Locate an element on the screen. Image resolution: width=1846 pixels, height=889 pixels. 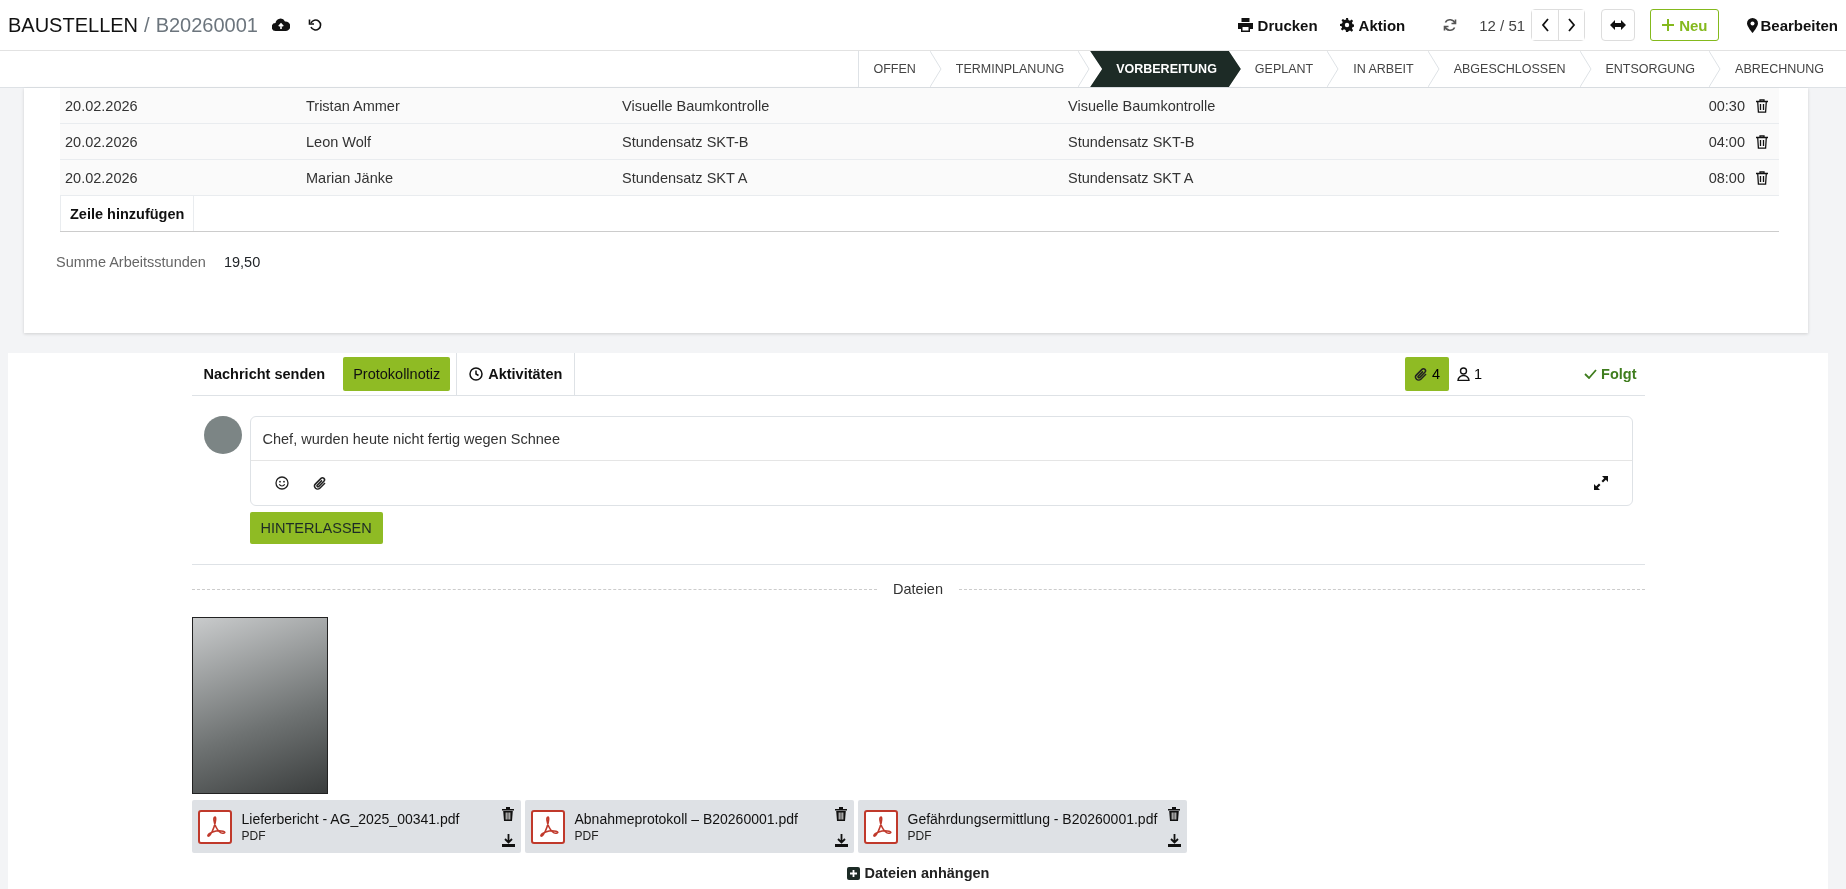
employee-cell-text: Marian Jänke is located at coordinates (350, 177).